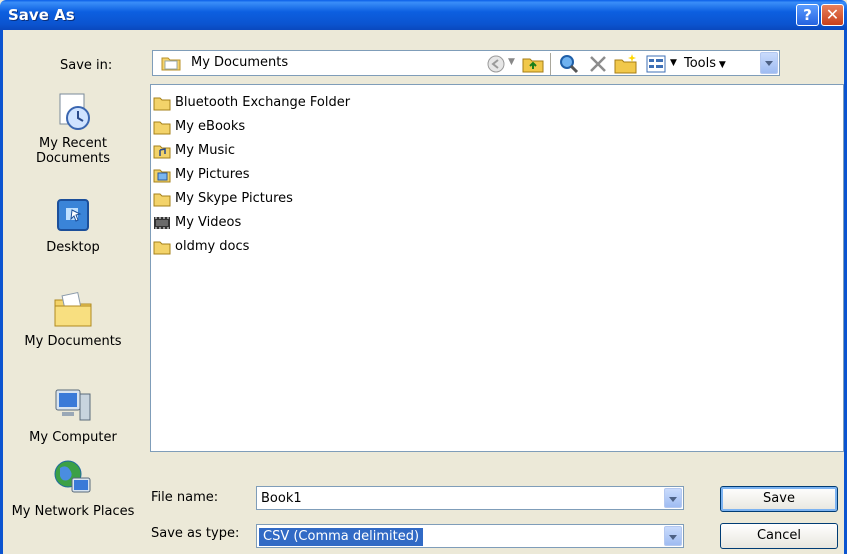  I want to click on recent-documents-icon, so click(74, 111).